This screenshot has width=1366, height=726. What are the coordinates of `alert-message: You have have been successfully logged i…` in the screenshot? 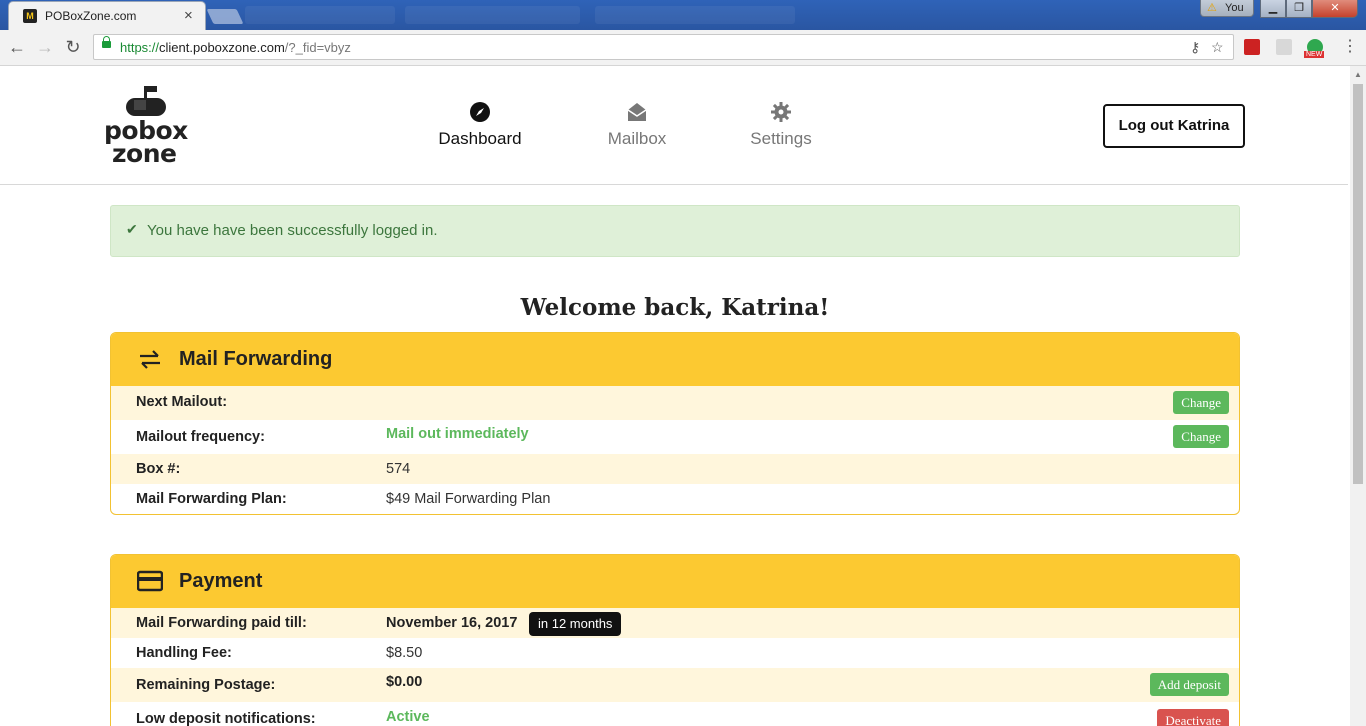 It's located at (292, 230).